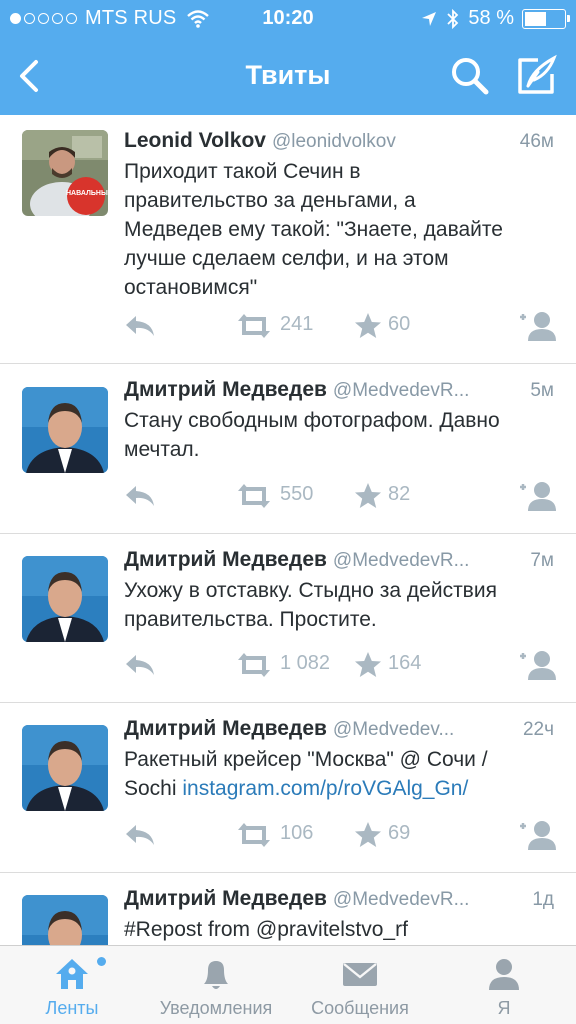  Describe the element at coordinates (310, 590) in the screenshot. I see `tweet-text-line: Ухожу в отставку. Стыдно за действия` at that location.